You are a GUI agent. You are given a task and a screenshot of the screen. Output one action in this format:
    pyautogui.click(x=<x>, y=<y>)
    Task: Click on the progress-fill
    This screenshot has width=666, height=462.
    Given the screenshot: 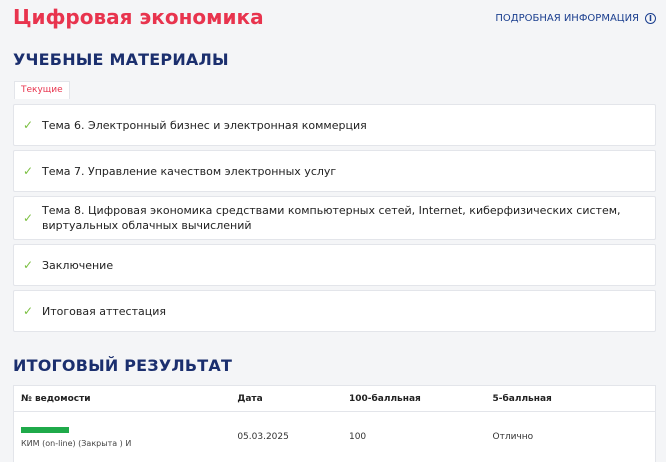 What is the action you would take?
    pyautogui.click(x=45, y=429)
    